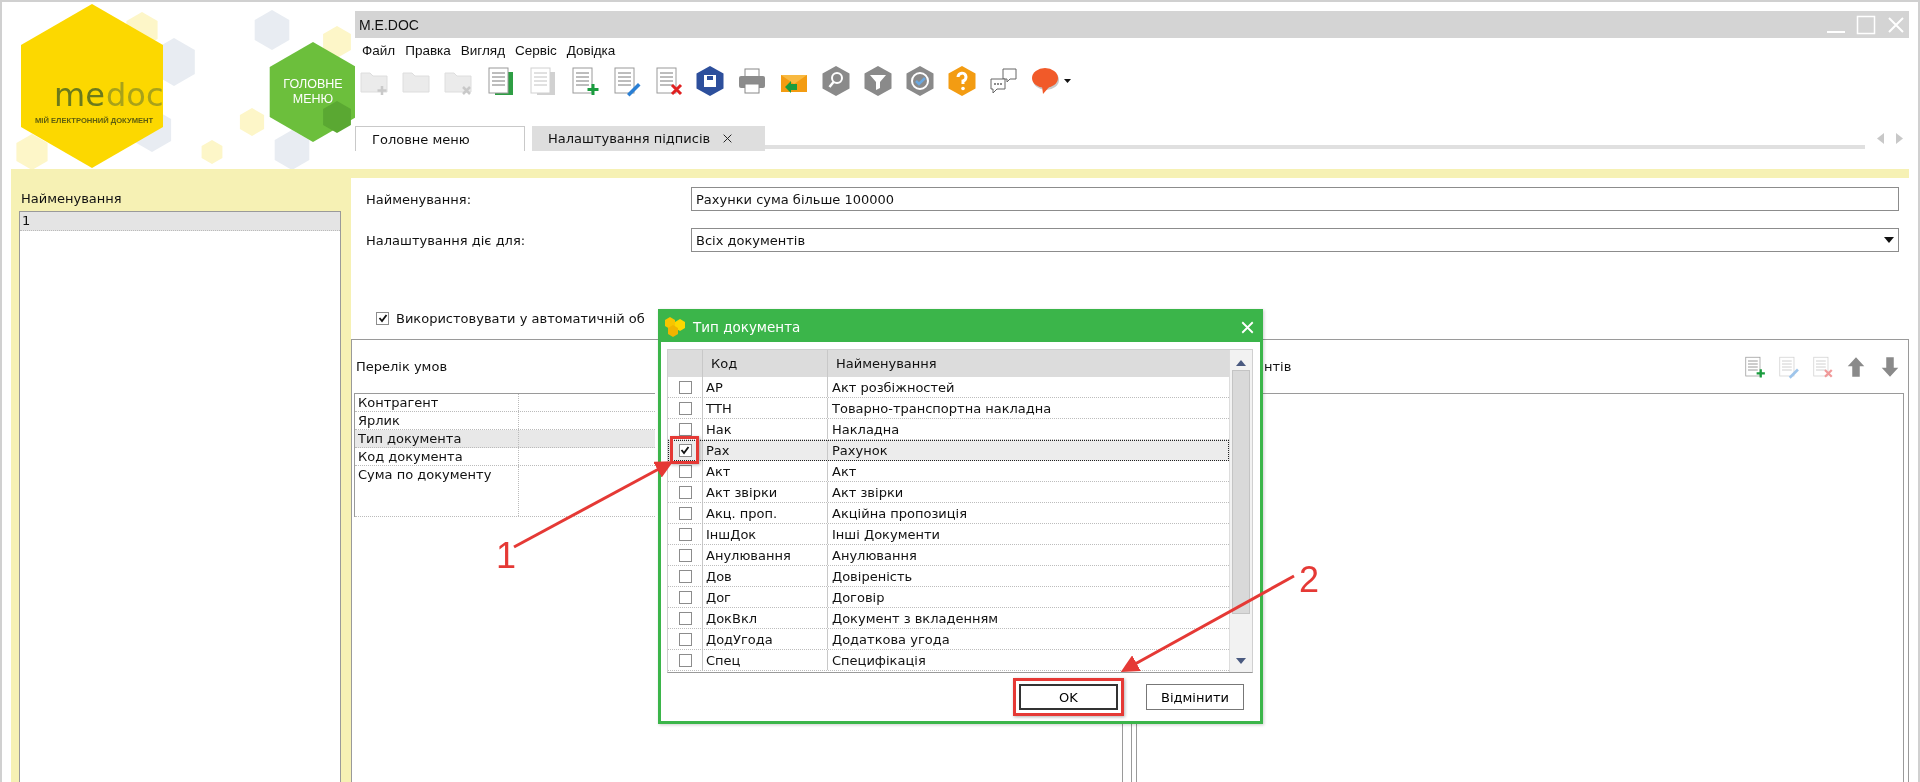 The height and width of the screenshot is (782, 1920). I want to click on dialog-button: Відмінити, so click(1195, 697).